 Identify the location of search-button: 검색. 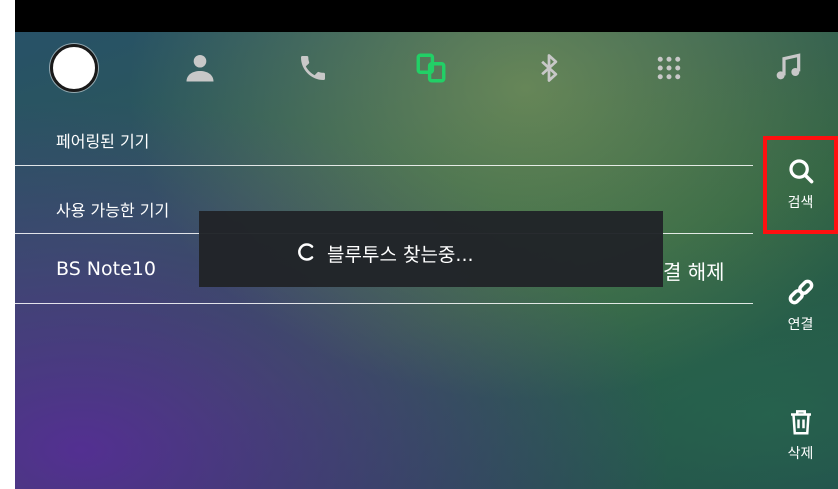
(800, 185).